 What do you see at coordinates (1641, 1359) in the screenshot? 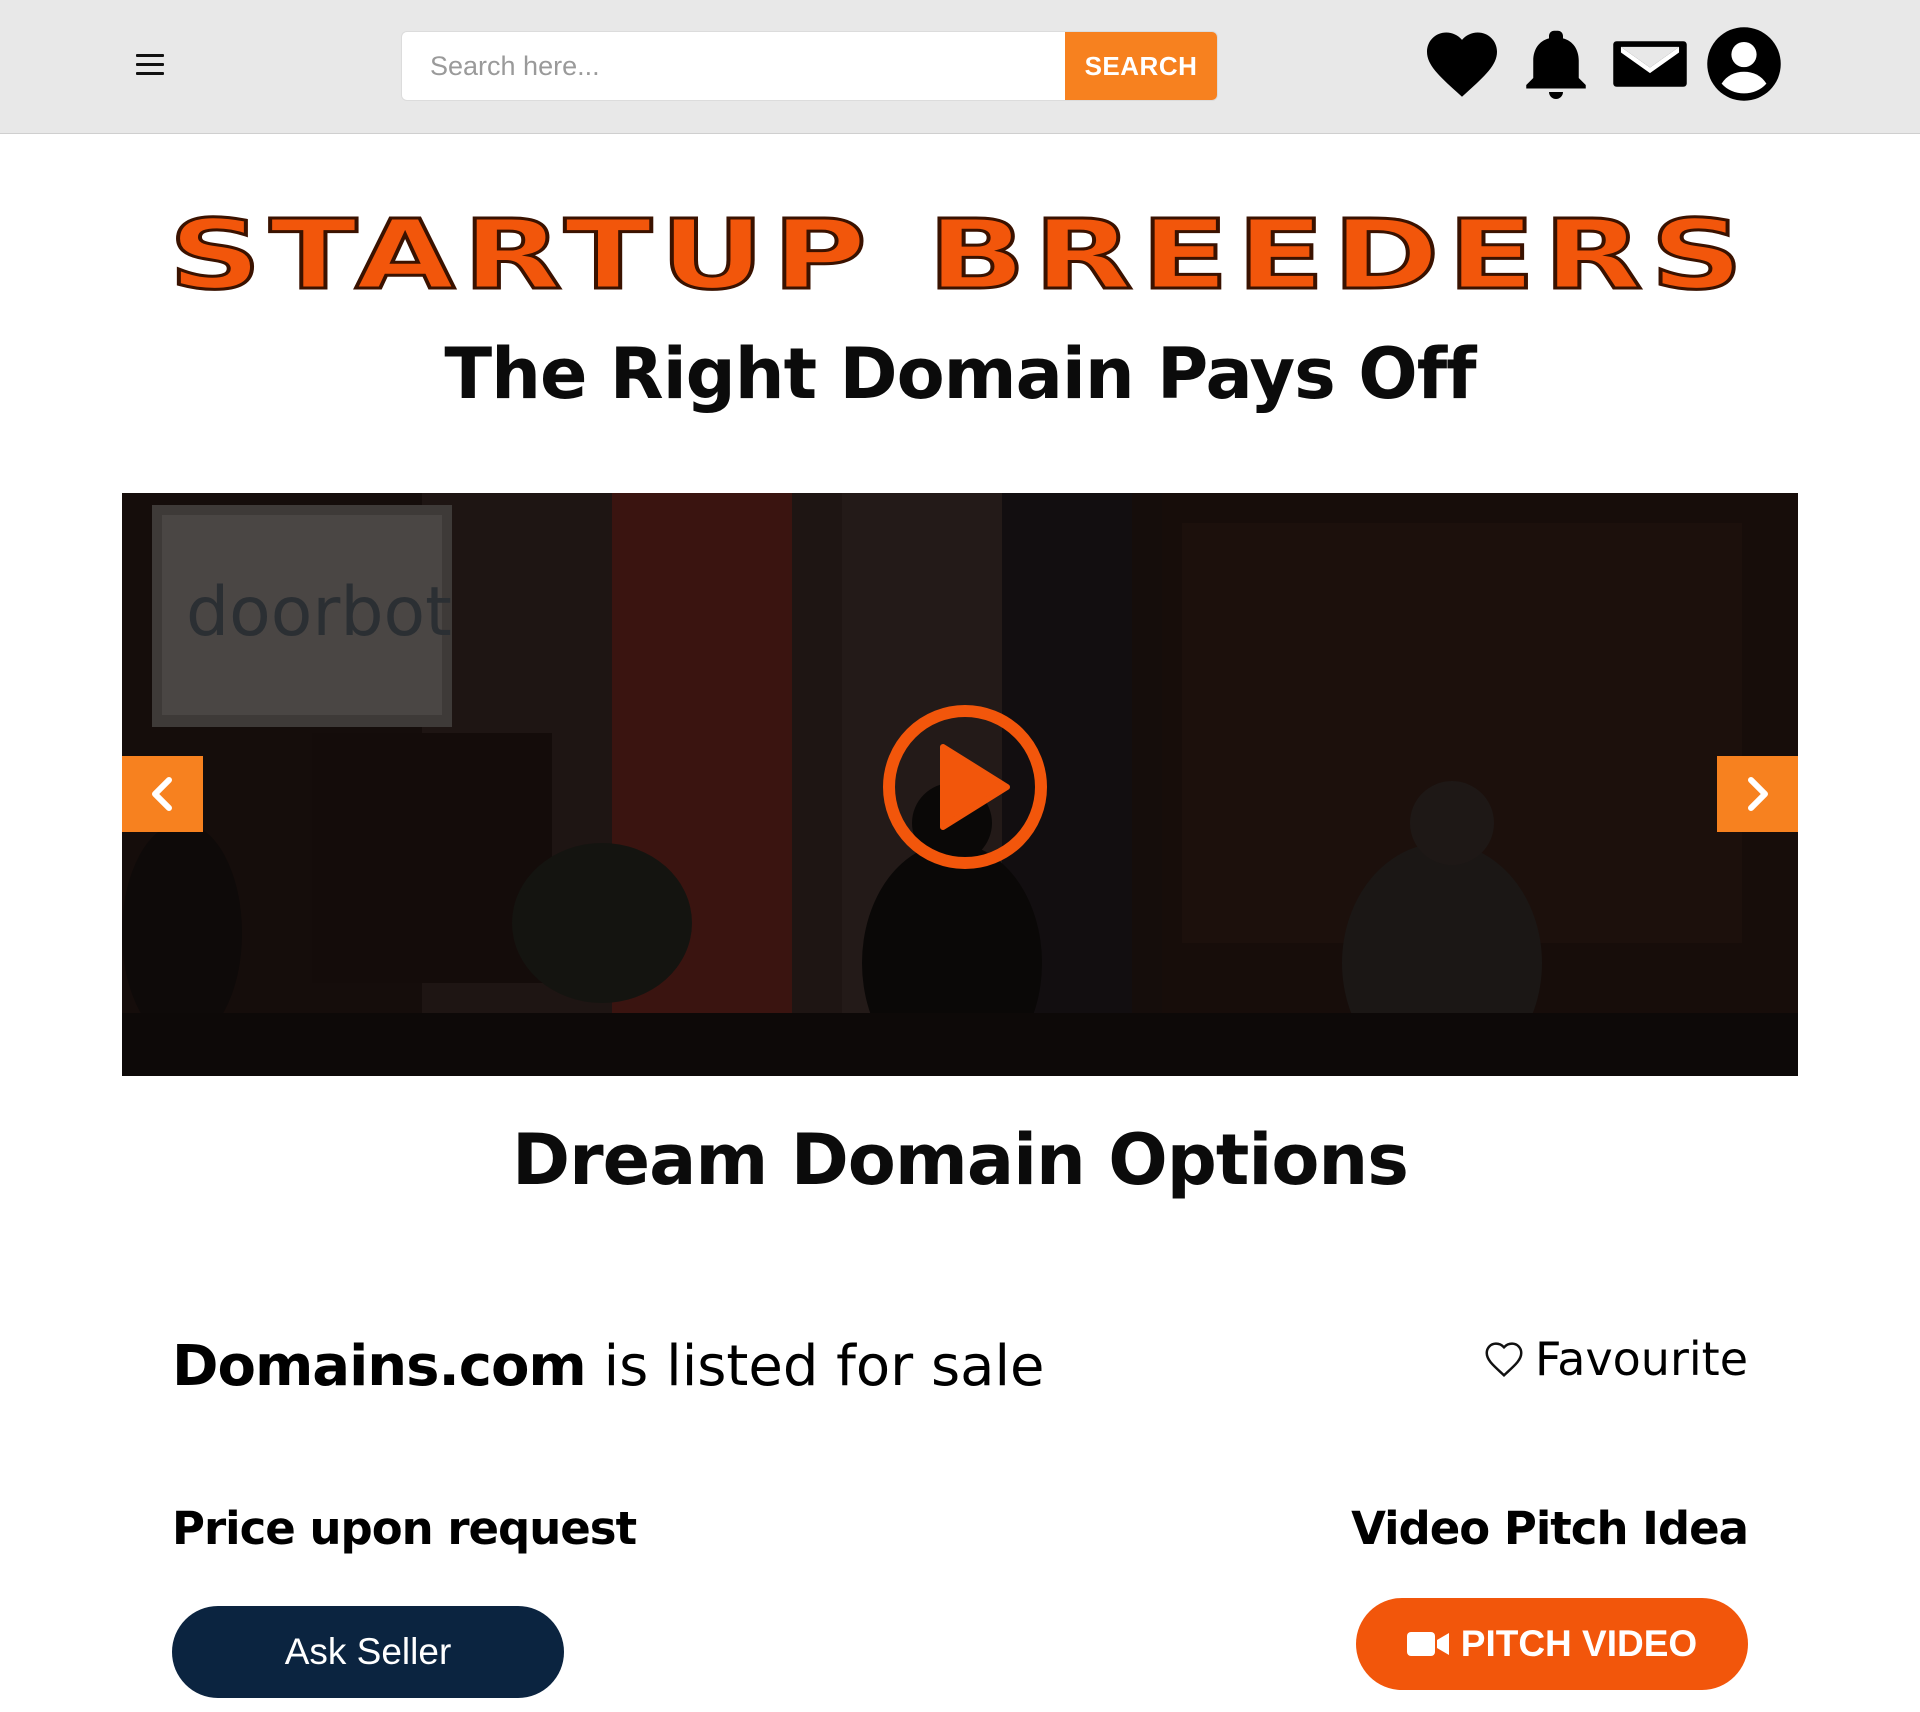
I see `favourite-label: Favourite` at bounding box center [1641, 1359].